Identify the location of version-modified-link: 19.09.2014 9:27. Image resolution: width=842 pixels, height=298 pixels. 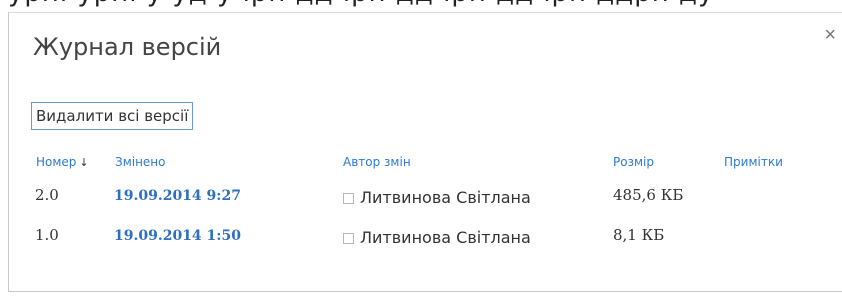
(177, 196).